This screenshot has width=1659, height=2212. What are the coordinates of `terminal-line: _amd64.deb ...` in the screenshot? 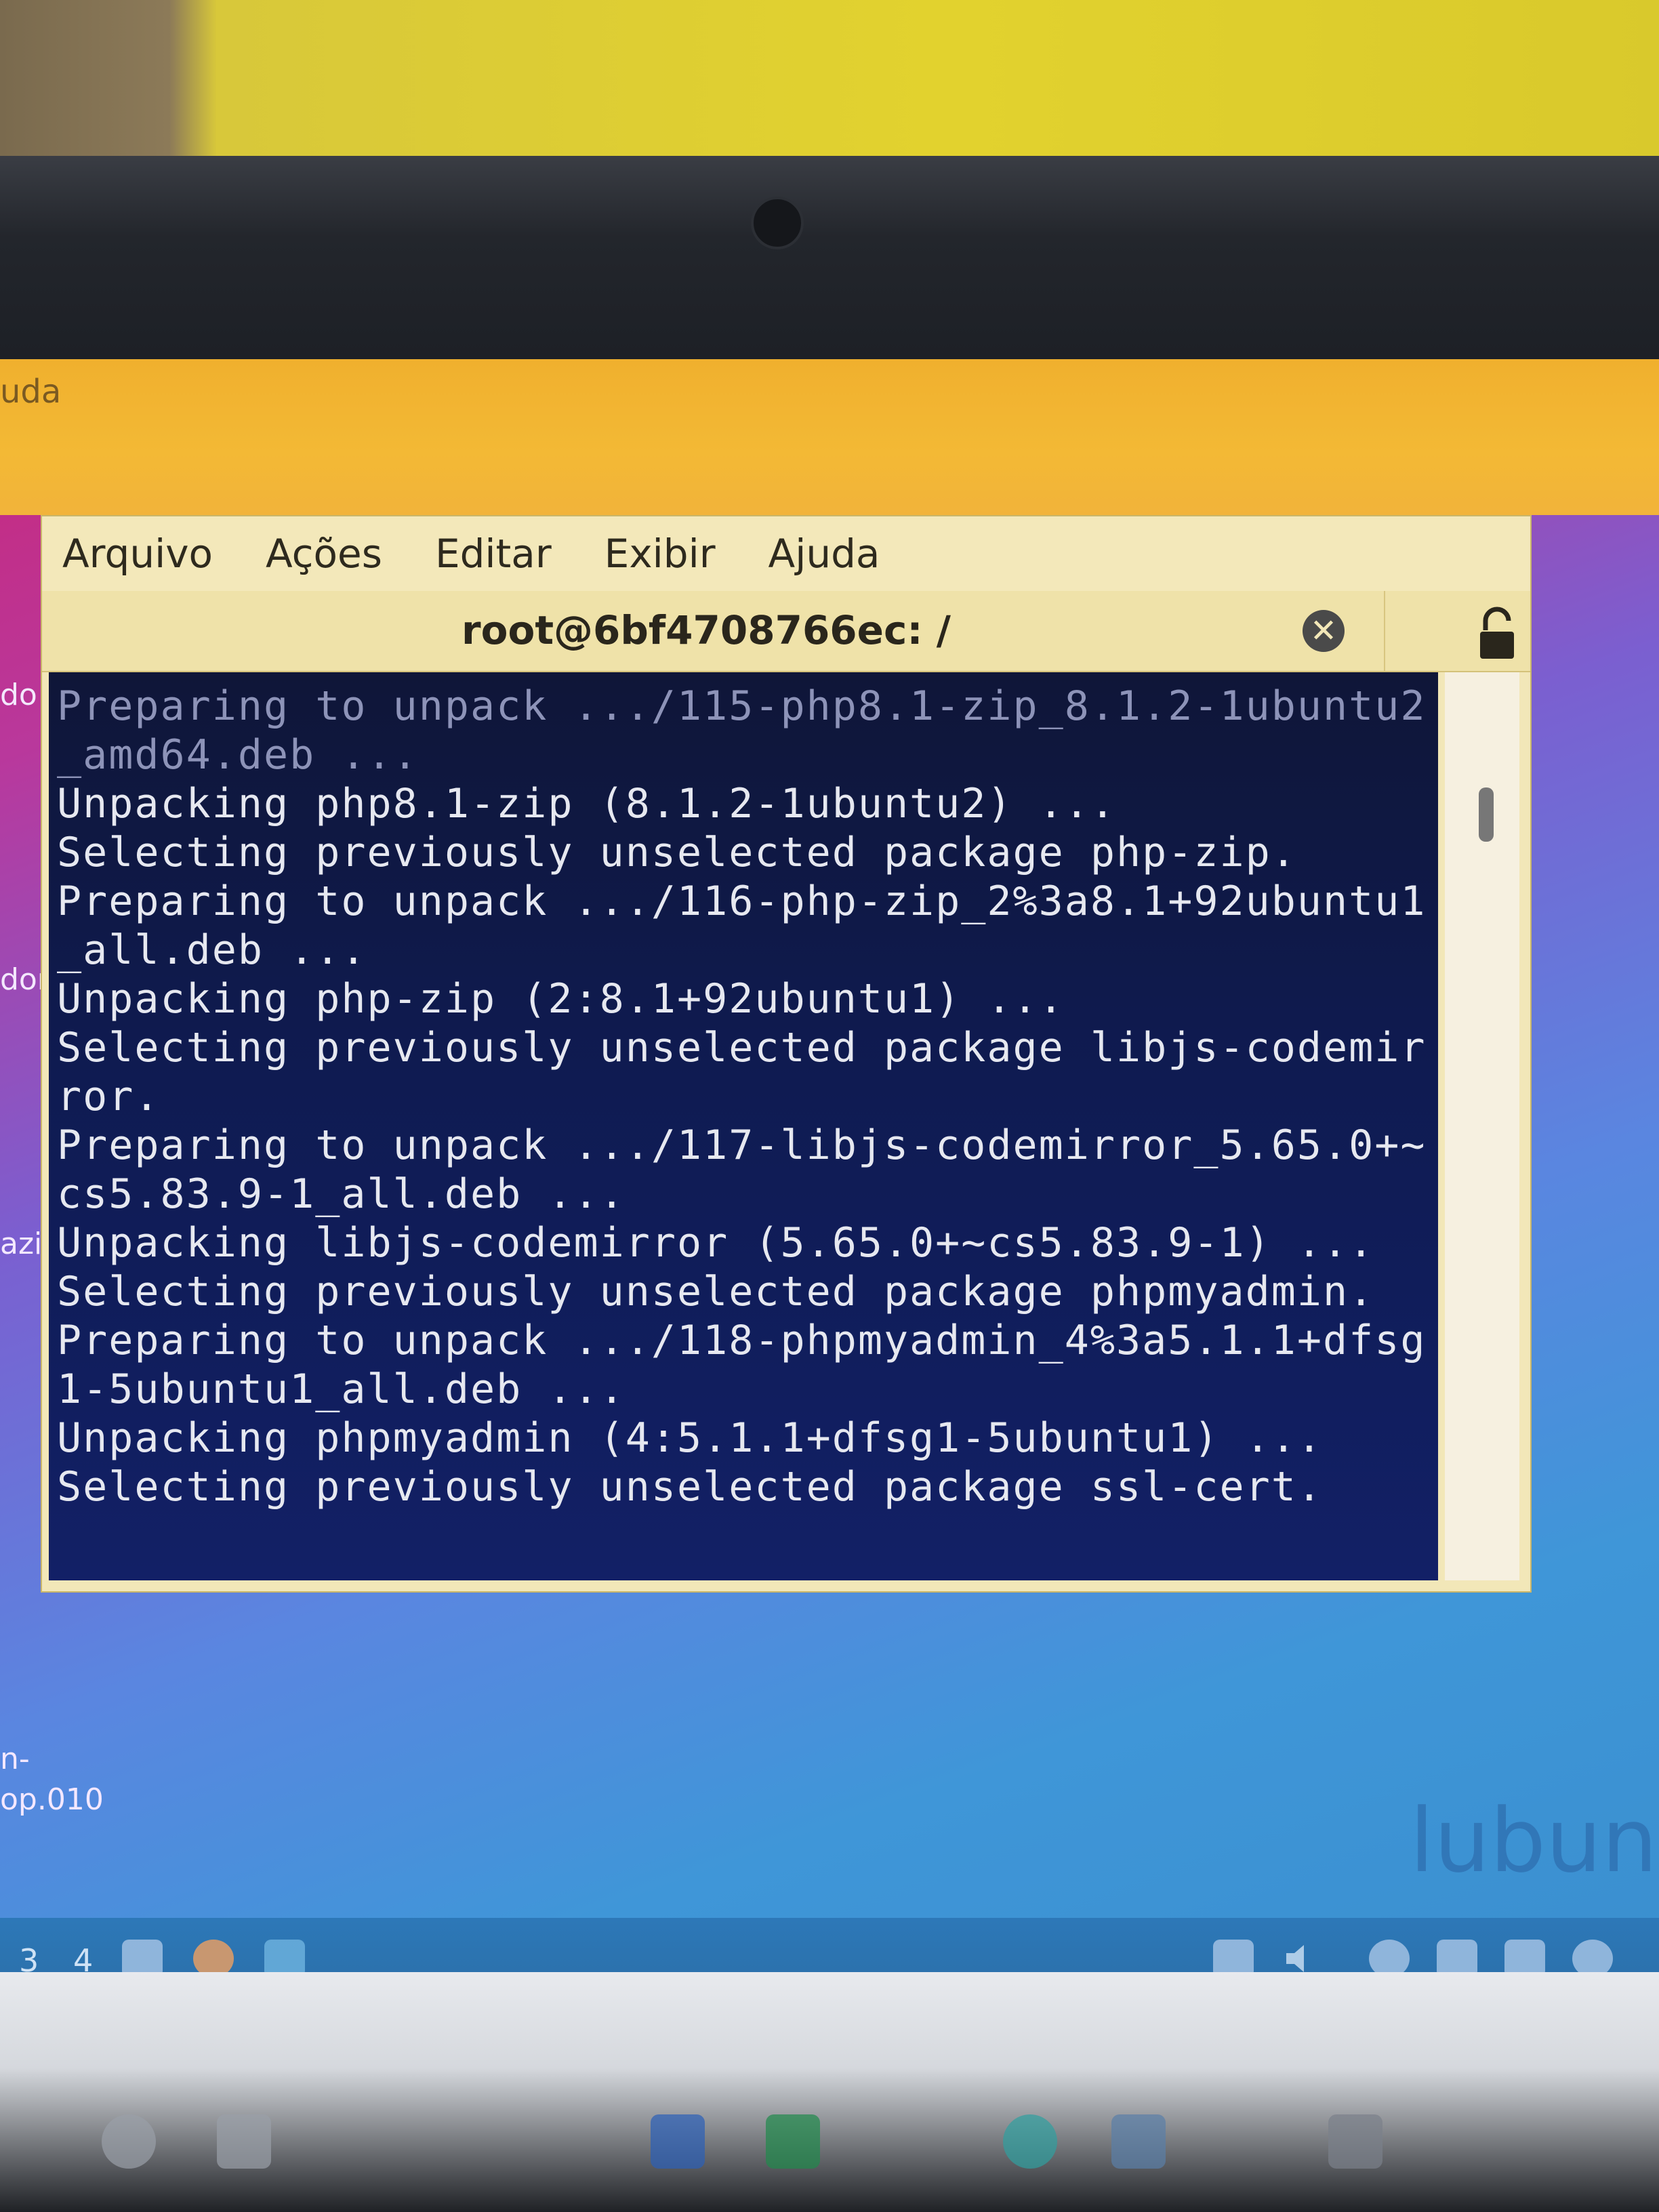 It's located at (238, 755).